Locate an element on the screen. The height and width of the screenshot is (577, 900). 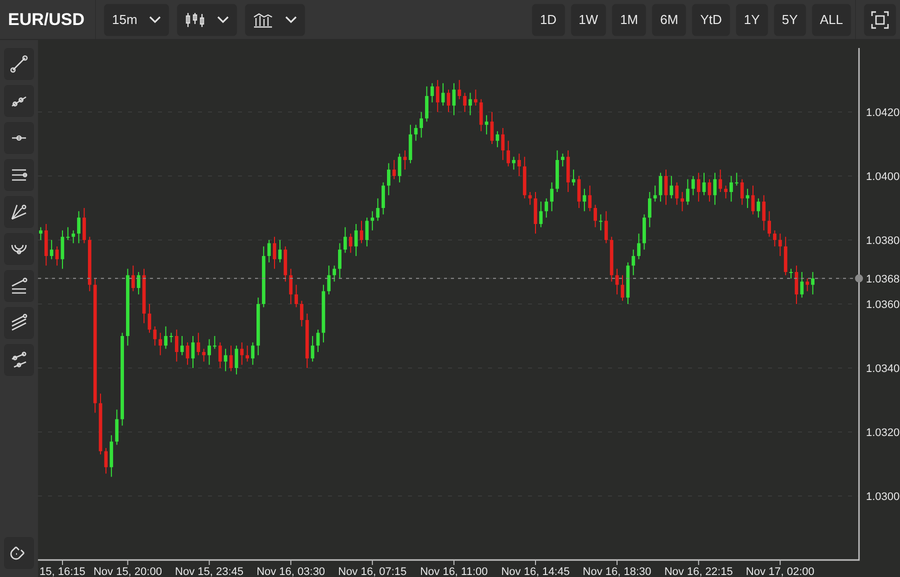
price-tick-label: 1.0360 is located at coordinates (883, 305).